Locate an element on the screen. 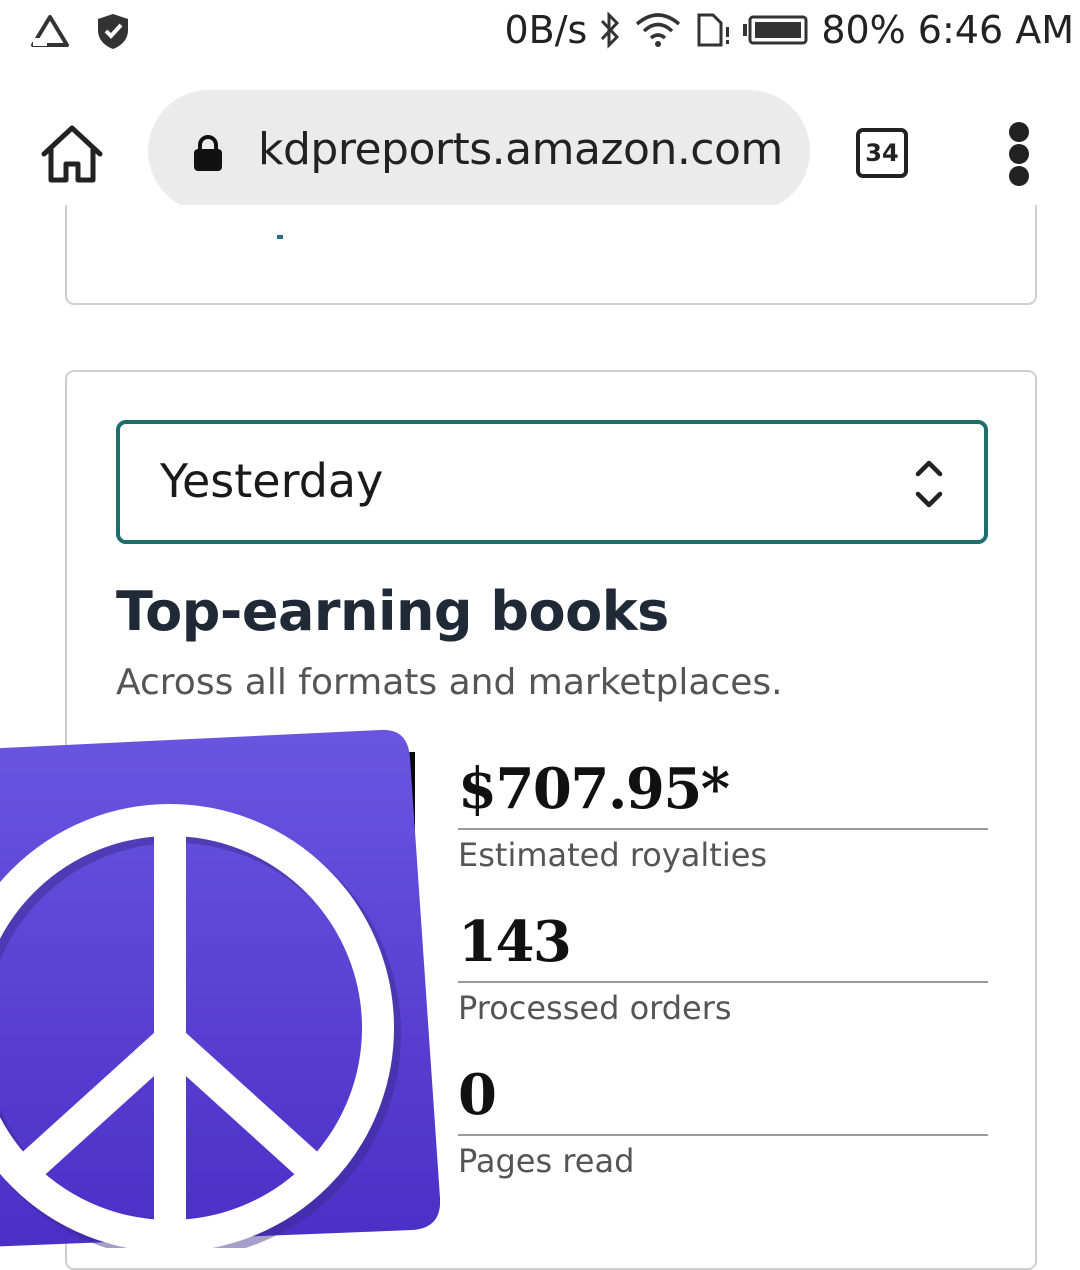  more-menu-icon is located at coordinates (1019, 154).